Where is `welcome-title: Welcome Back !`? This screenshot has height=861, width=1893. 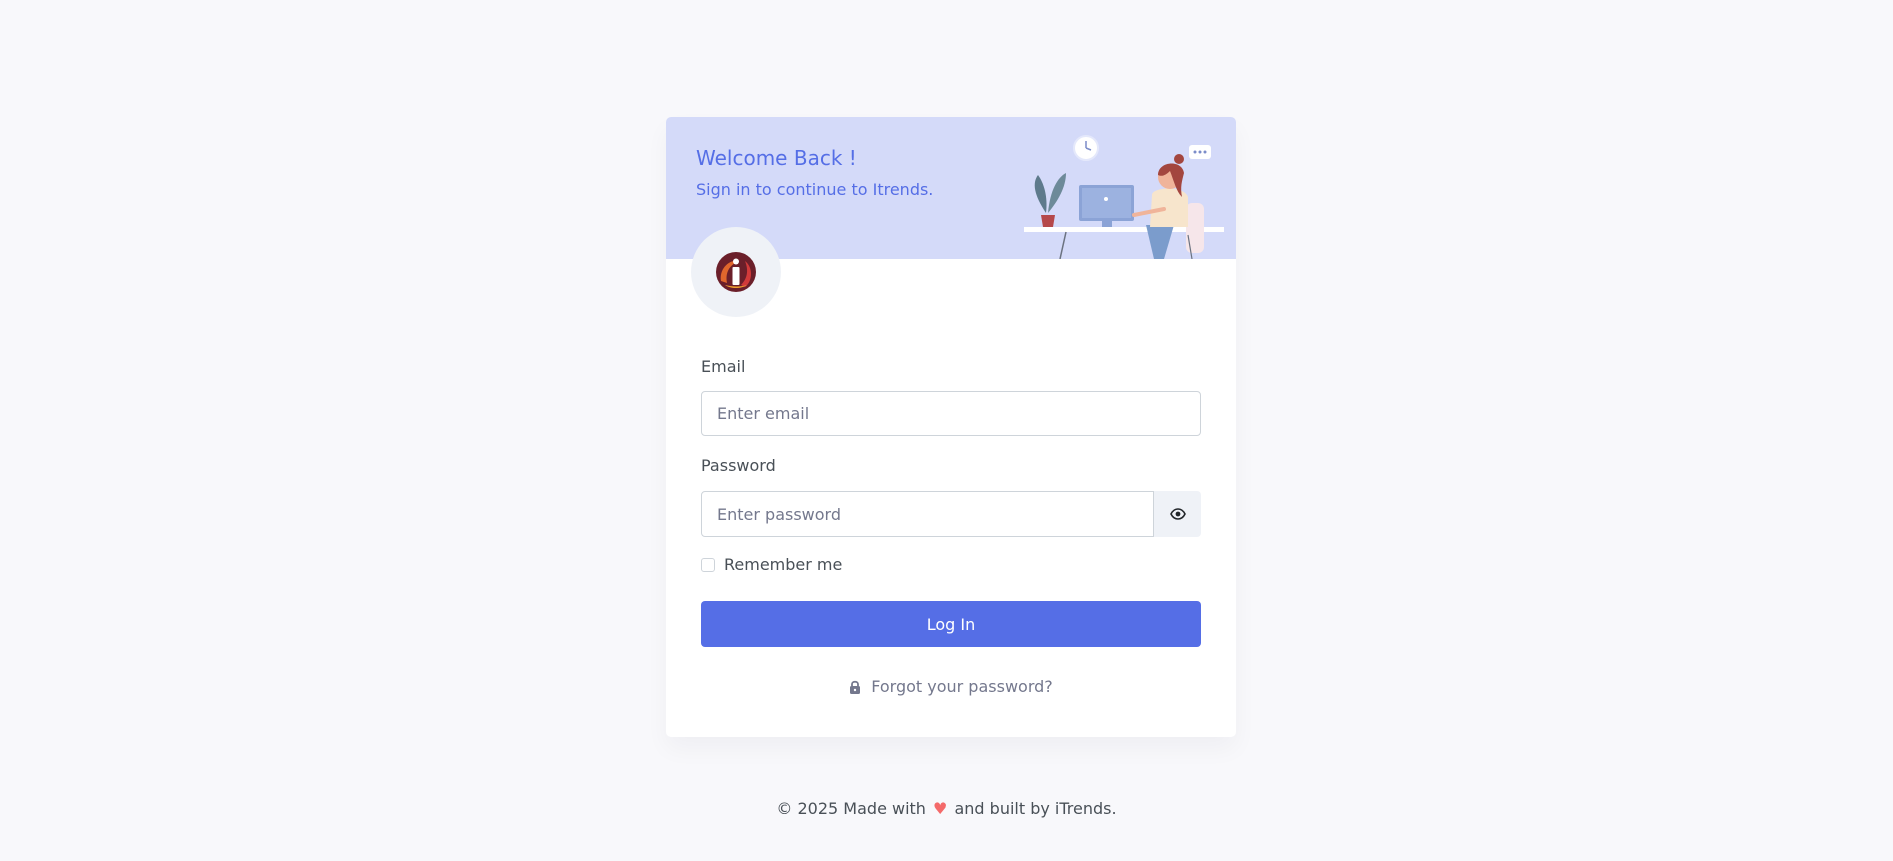 welcome-title: Welcome Back ! is located at coordinates (776, 158).